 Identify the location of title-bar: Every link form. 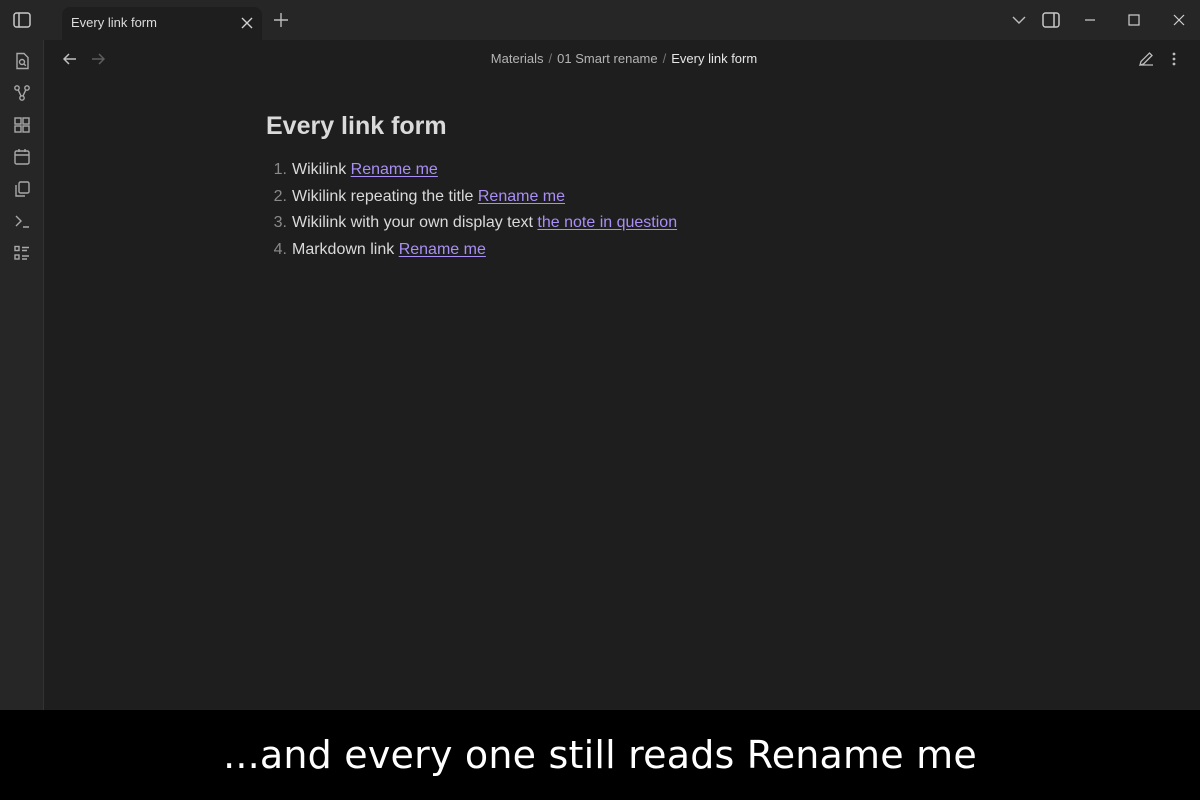
(600, 20).